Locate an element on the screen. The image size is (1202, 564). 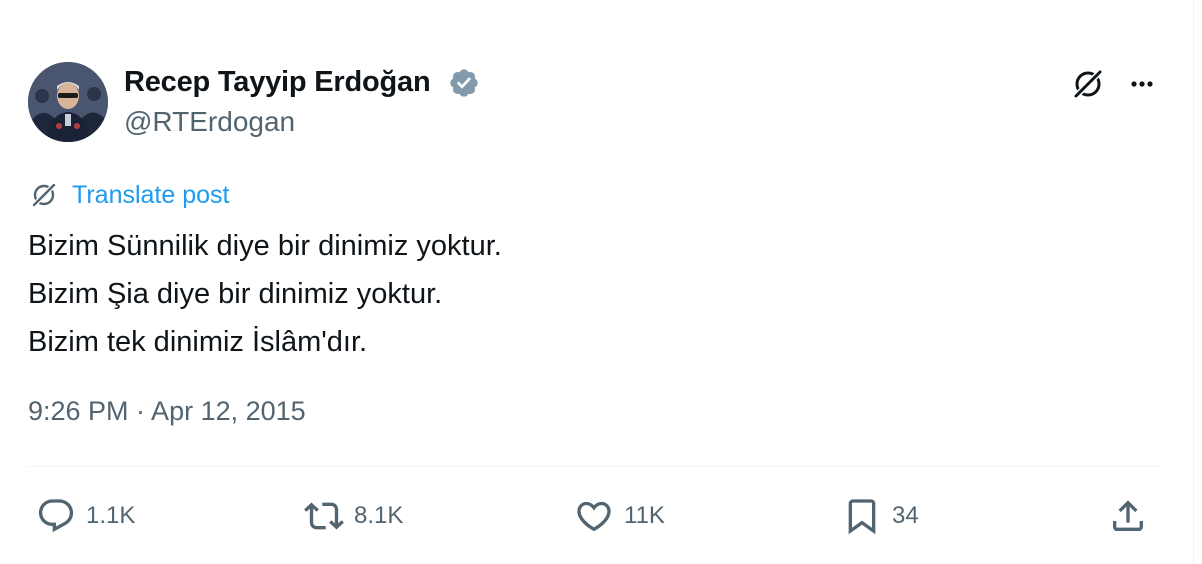
like-button: 11K is located at coordinates (619, 516).